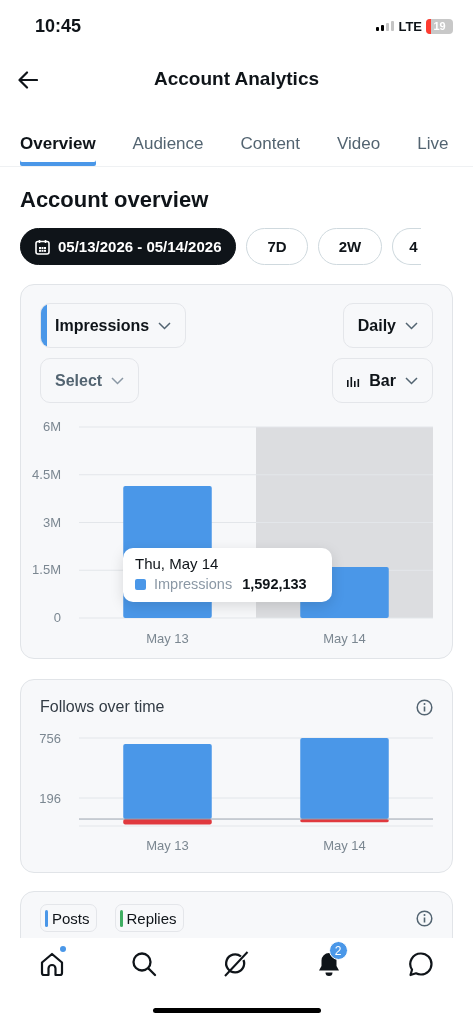 Image resolution: width=473 pixels, height=1024 pixels. What do you see at coordinates (68, 918) in the screenshot?
I see `metric-chip: Posts` at bounding box center [68, 918].